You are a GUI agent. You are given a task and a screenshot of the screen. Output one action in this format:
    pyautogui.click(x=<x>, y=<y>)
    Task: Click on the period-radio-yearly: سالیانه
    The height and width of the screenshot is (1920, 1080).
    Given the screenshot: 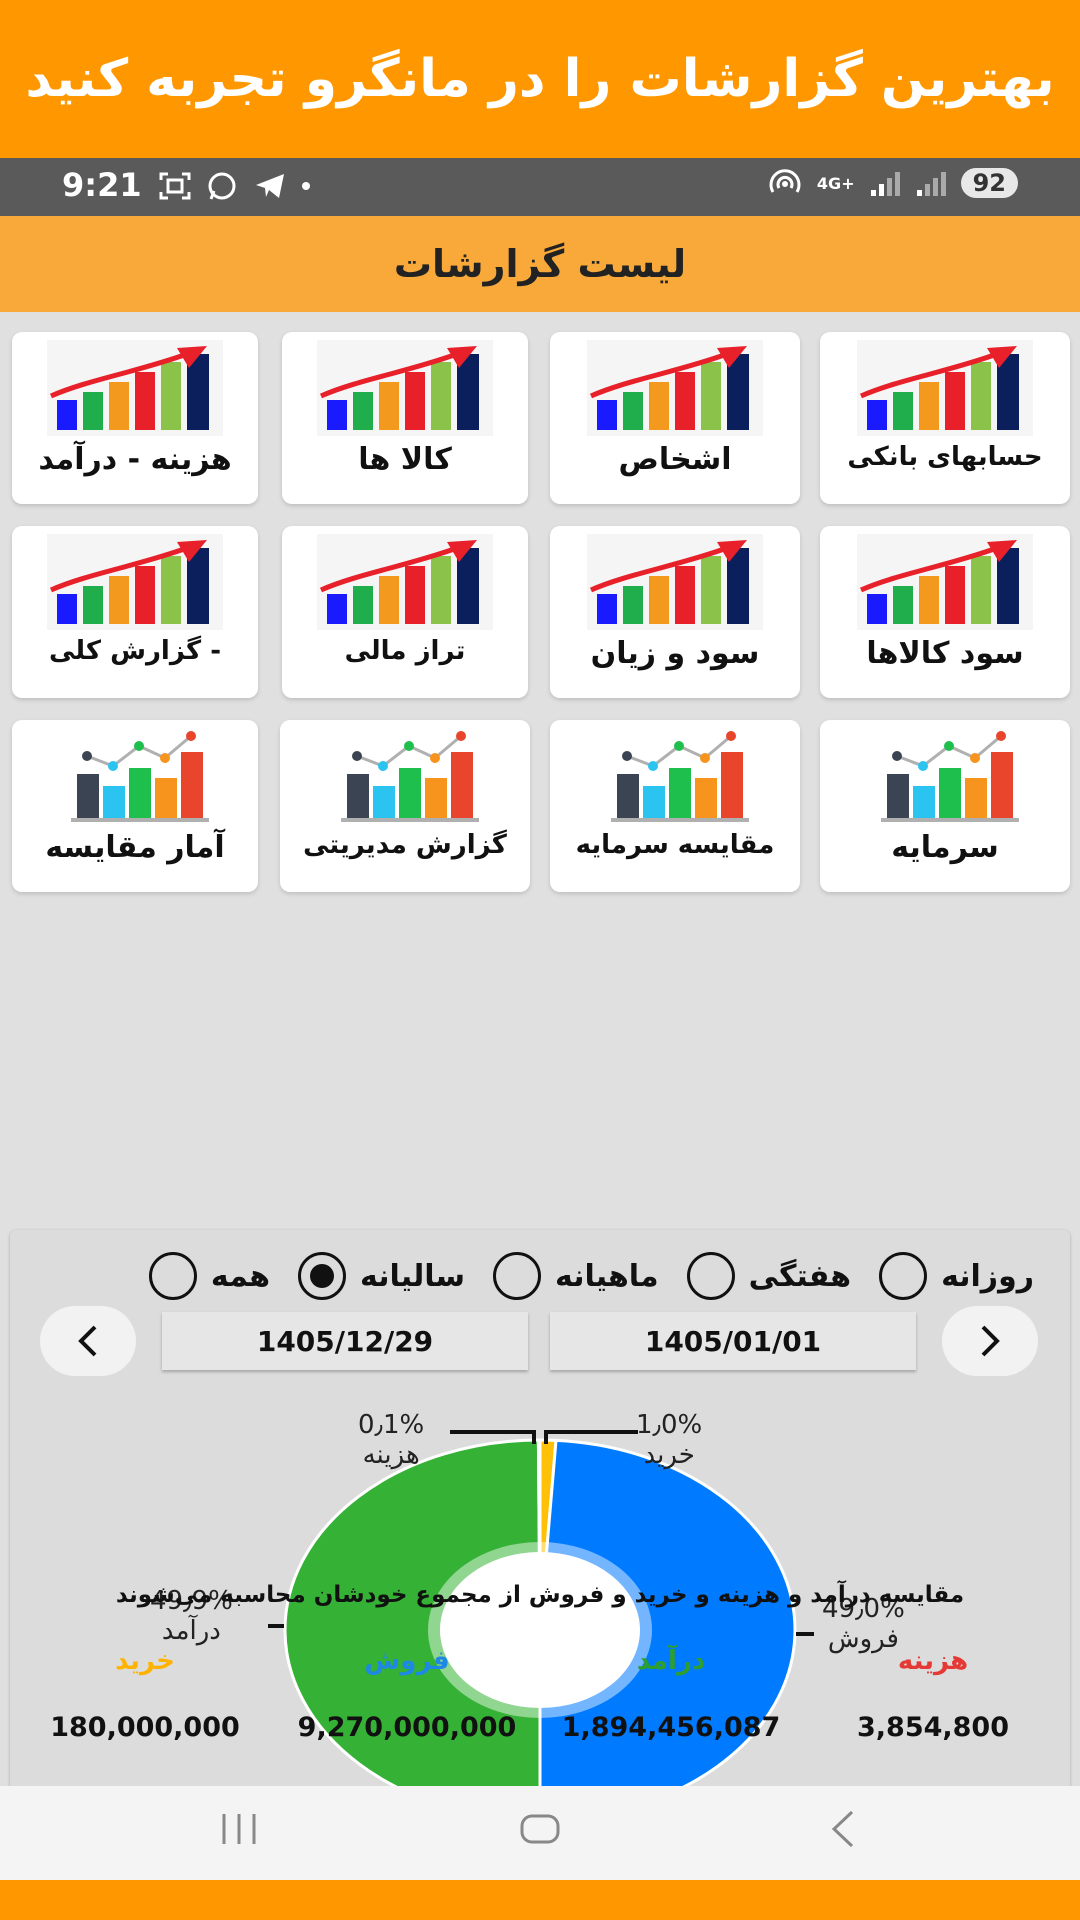 What is the action you would take?
    pyautogui.click(x=381, y=1276)
    